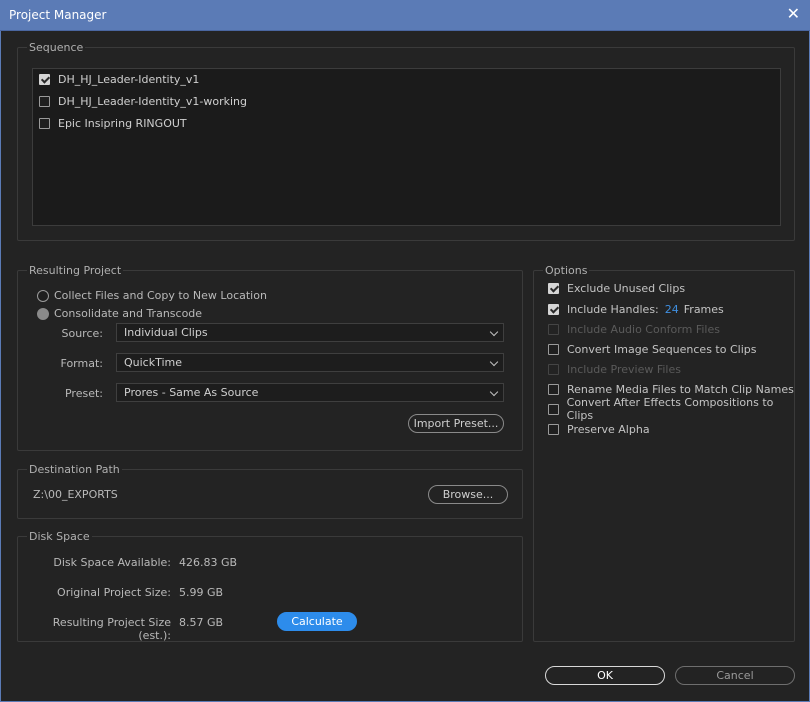 This screenshot has width=810, height=702. I want to click on rename-media-files-option: Rename Media Files to Match Clip Names, so click(671, 389).